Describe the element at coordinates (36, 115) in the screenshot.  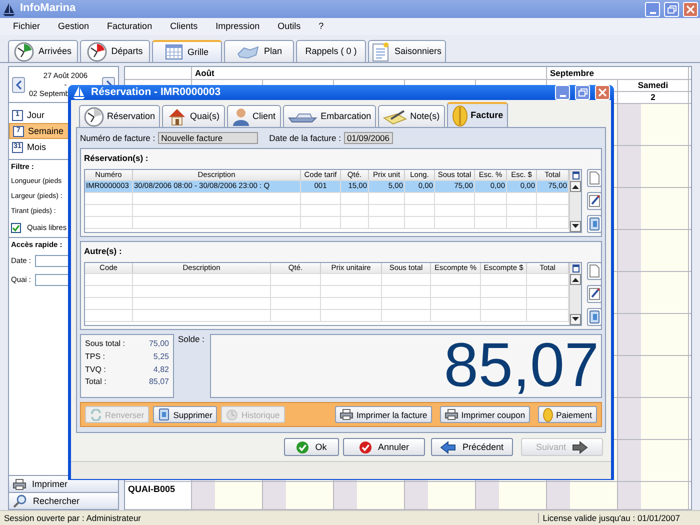
I see `view-label: Jour` at that location.